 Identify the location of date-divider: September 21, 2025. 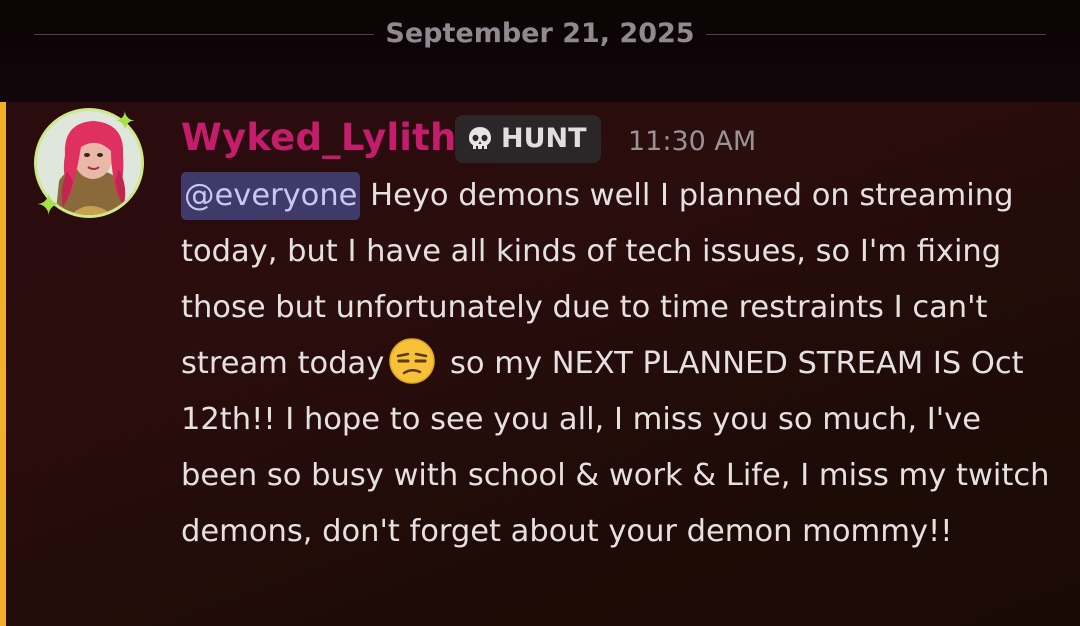
(540, 35).